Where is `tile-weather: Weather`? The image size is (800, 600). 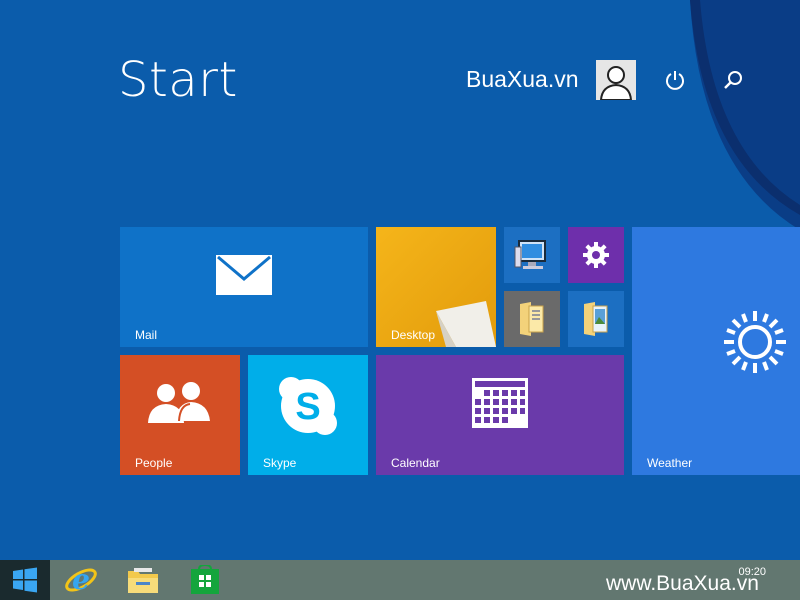
tile-weather: Weather is located at coordinates (716, 351).